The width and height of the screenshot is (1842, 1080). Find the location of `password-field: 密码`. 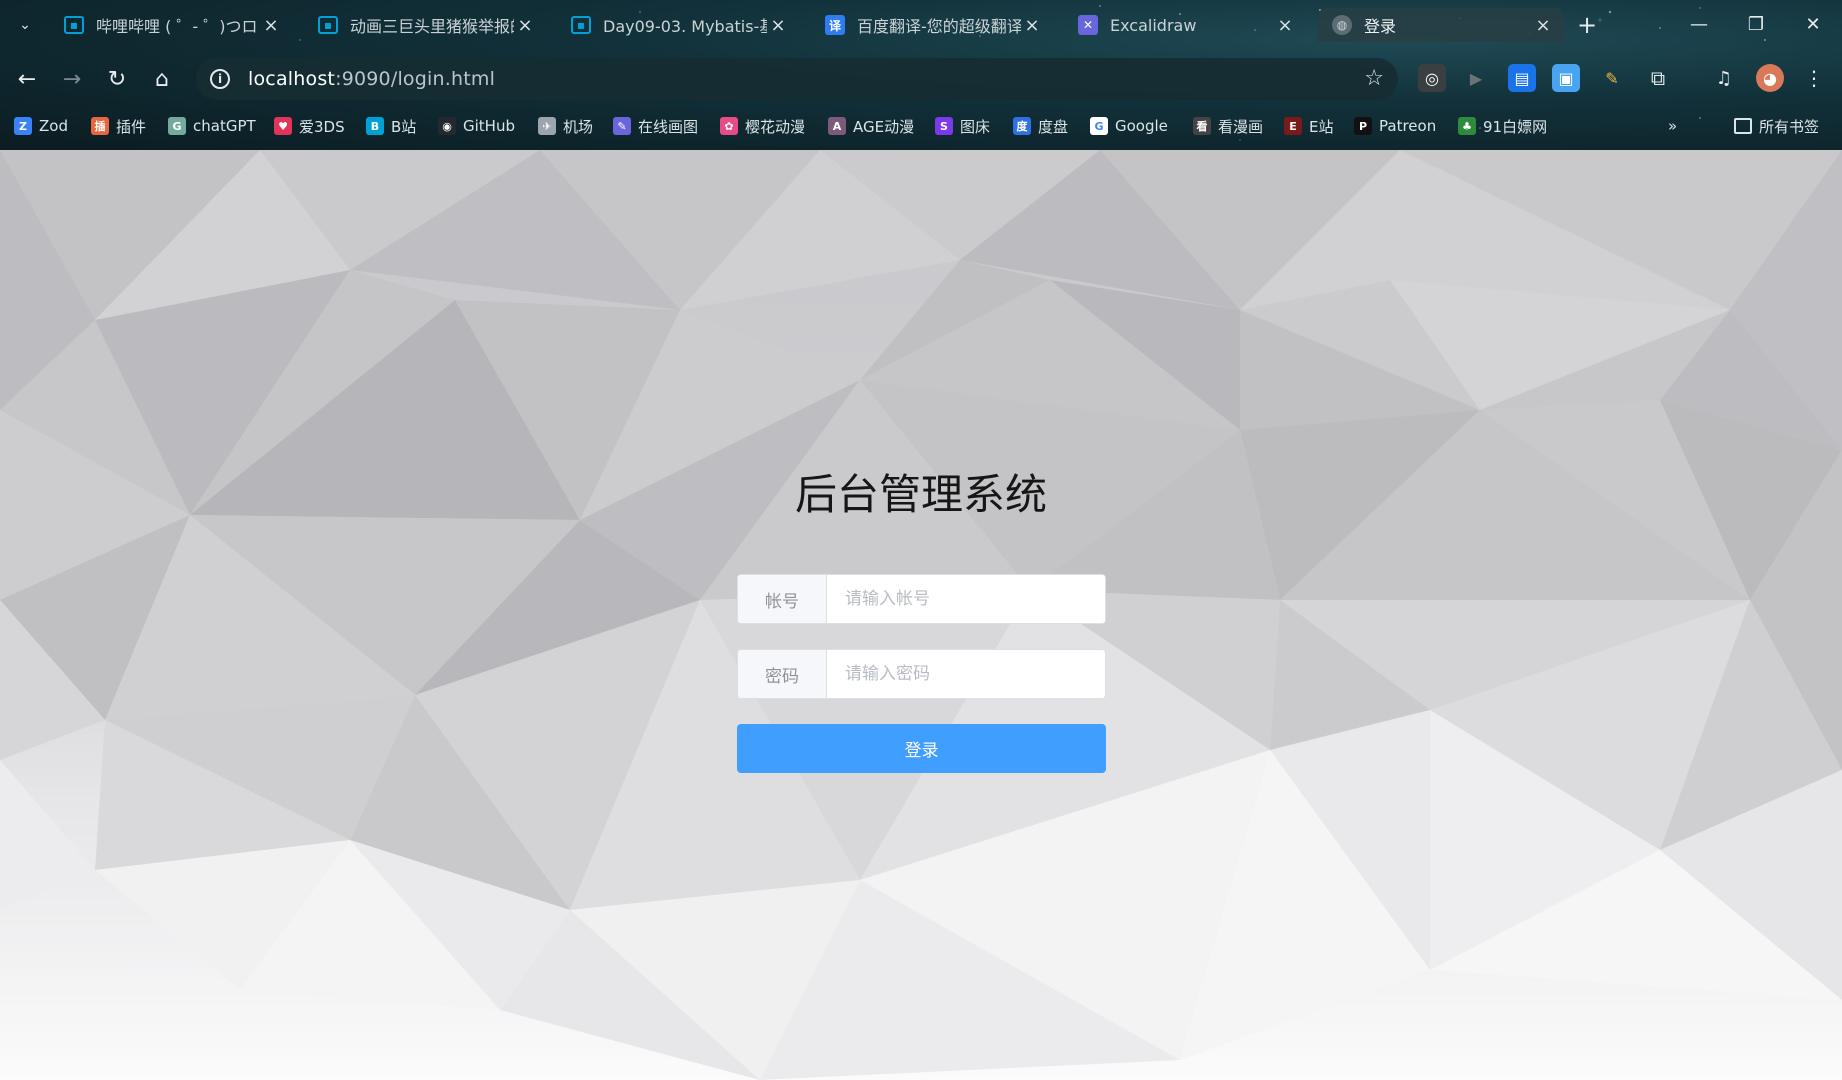

password-field: 密码 is located at coordinates (921, 674).